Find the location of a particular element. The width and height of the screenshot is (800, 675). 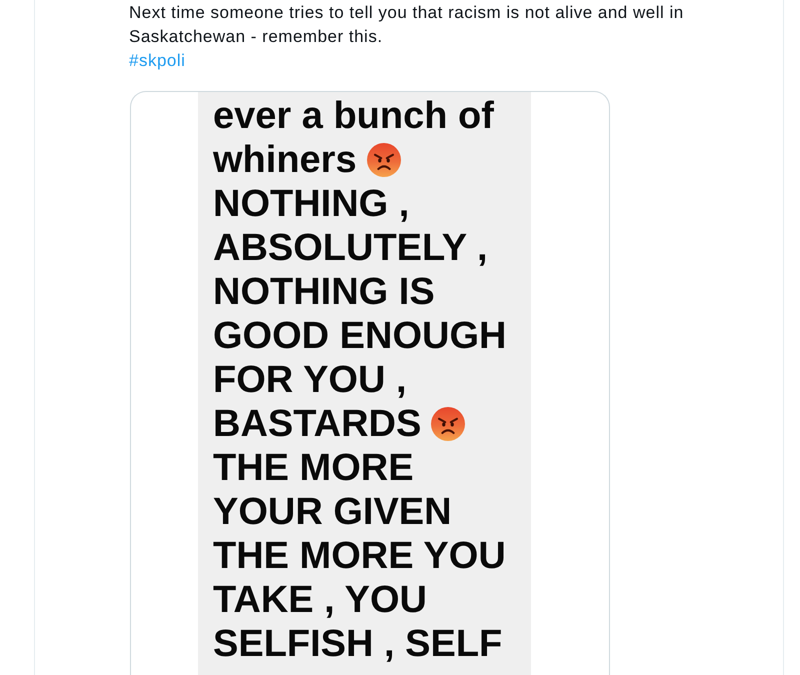

message-line: THE MORE is located at coordinates (313, 468).